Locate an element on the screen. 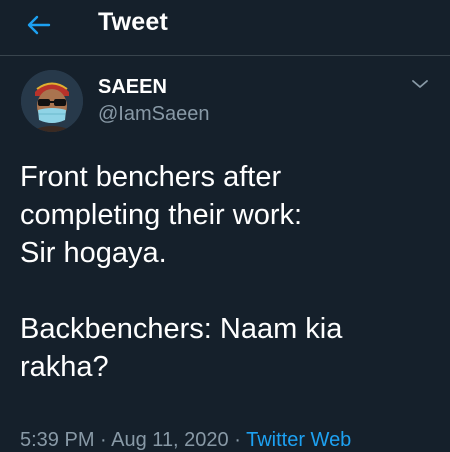 This screenshot has width=450, height=452. back-button is located at coordinates (39, 25).